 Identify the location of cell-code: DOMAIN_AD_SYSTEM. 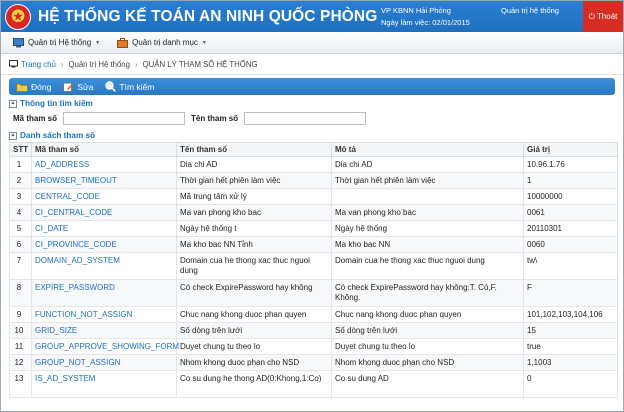
(104, 266).